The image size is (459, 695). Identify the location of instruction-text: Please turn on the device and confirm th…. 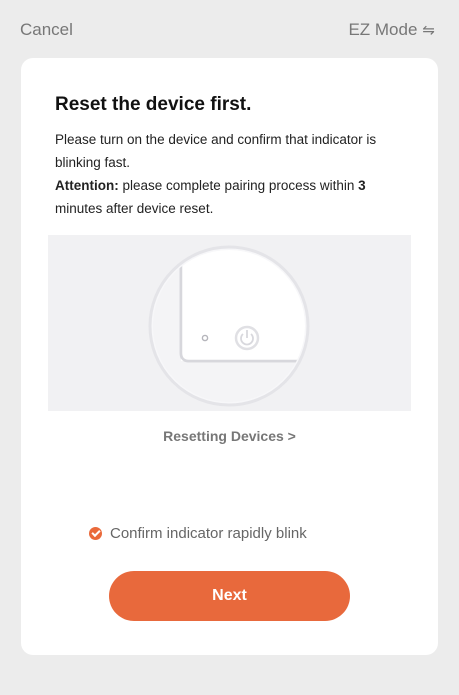
(235, 174).